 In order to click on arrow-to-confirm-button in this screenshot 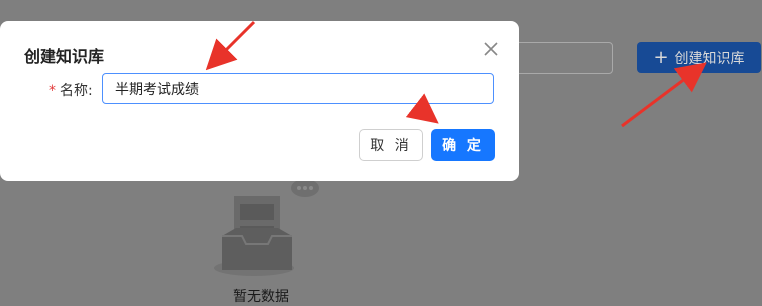, I will do `click(422, 108)`.